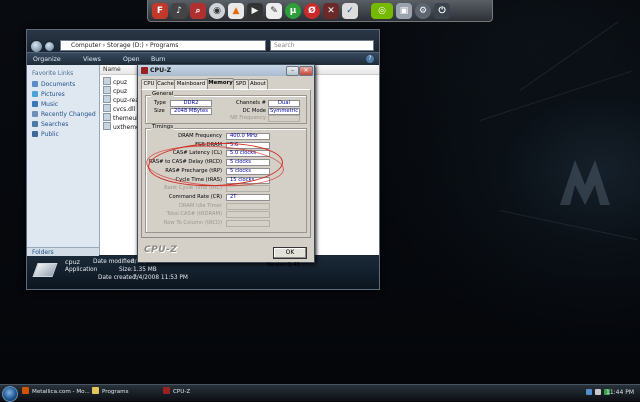 This screenshot has height=402, width=640. Describe the element at coordinates (158, 59) in the screenshot. I see `burn-button: Burn` at that location.